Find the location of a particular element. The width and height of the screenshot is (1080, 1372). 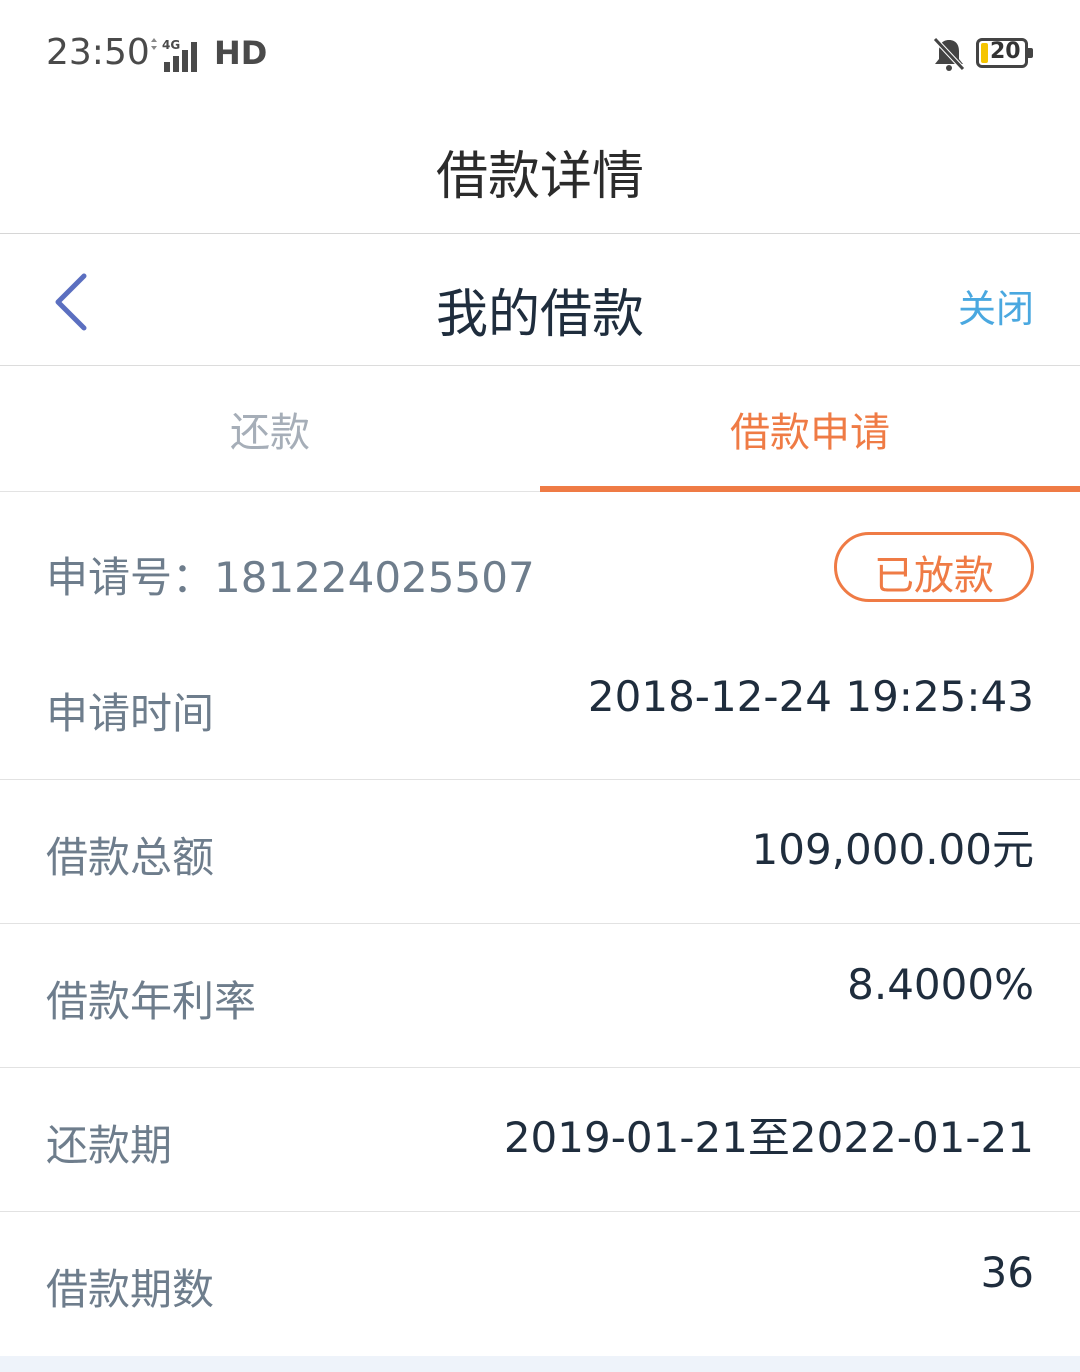

network-type-text: 4G is located at coordinates (171, 45).